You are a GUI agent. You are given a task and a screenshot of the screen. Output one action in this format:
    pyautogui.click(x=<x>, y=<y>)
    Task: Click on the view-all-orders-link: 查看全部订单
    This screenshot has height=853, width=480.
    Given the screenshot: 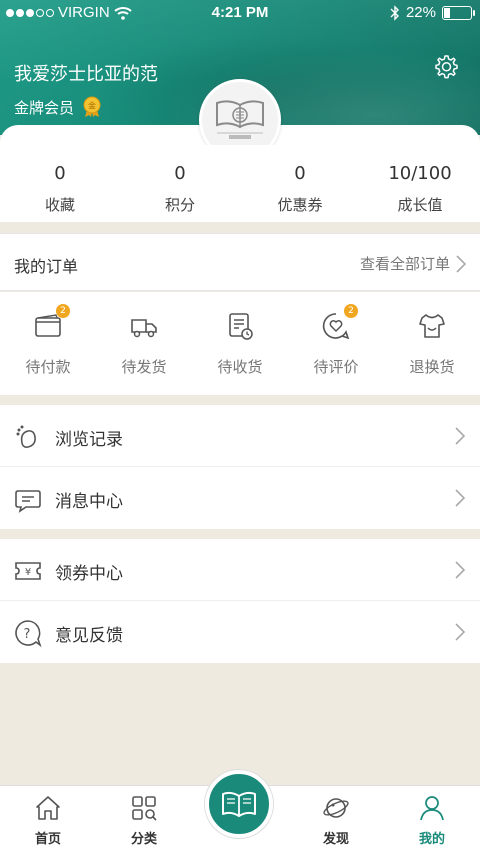 What is the action you would take?
    pyautogui.click(x=413, y=263)
    